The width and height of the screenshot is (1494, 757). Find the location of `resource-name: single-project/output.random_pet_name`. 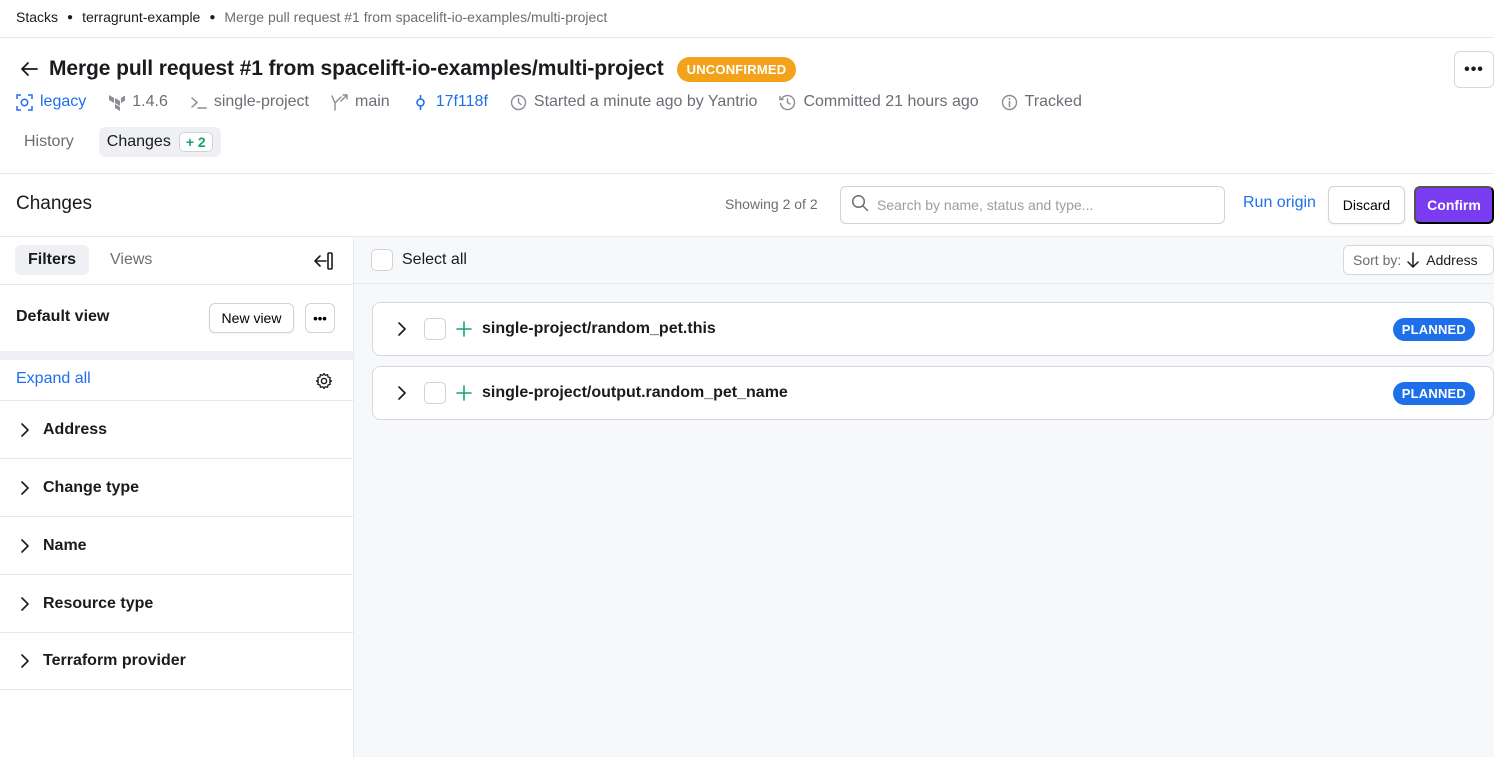

resource-name: single-project/output.random_pet_name is located at coordinates (635, 392).